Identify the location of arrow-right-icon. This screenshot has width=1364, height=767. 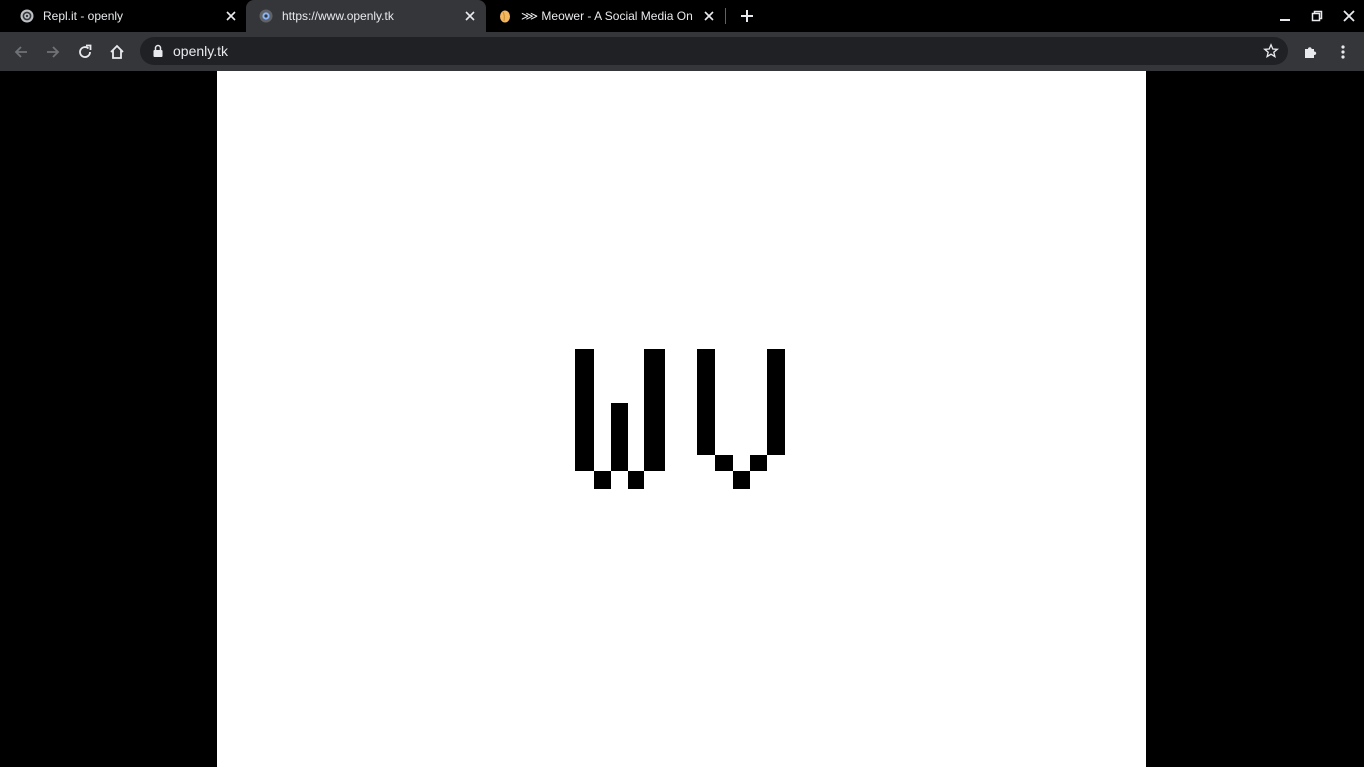
(53, 52).